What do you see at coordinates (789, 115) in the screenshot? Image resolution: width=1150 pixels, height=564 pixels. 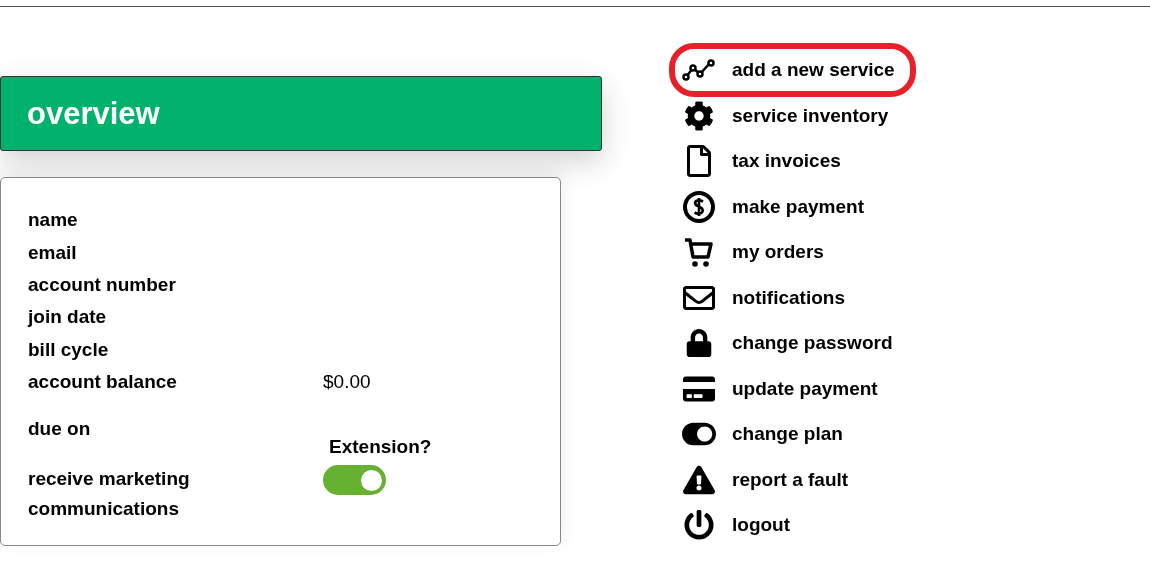 I see `menu-item: service inventory` at bounding box center [789, 115].